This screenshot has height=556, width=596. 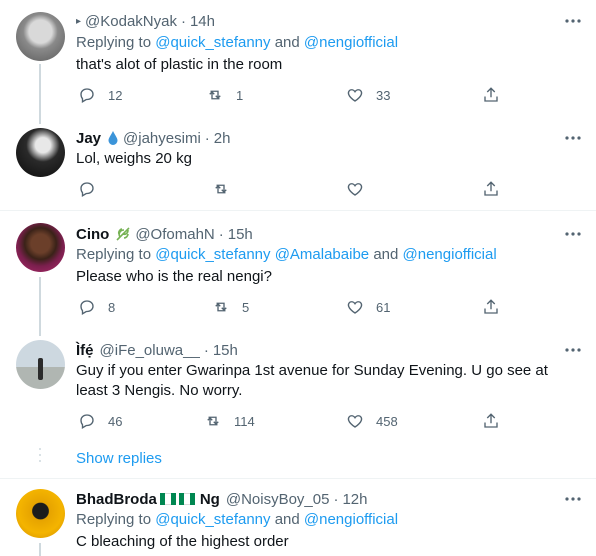 What do you see at coordinates (278, 499) in the screenshot?
I see `user-handle: @NoisyBoy_05` at bounding box center [278, 499].